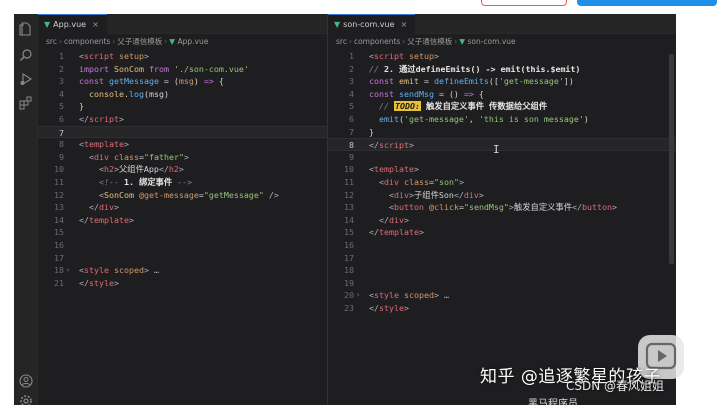 The image size is (720, 405). Describe the element at coordinates (182, 132) in the screenshot. I see `code-line: 7` at that location.